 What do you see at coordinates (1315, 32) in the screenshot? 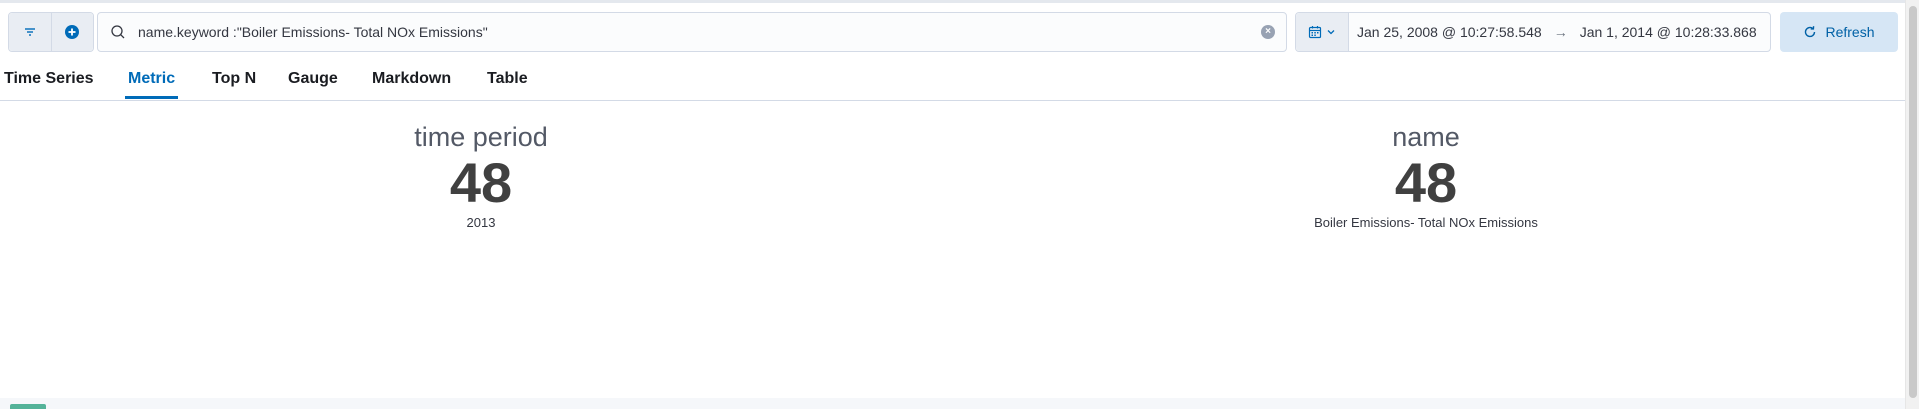
I see `calendar-icon` at bounding box center [1315, 32].